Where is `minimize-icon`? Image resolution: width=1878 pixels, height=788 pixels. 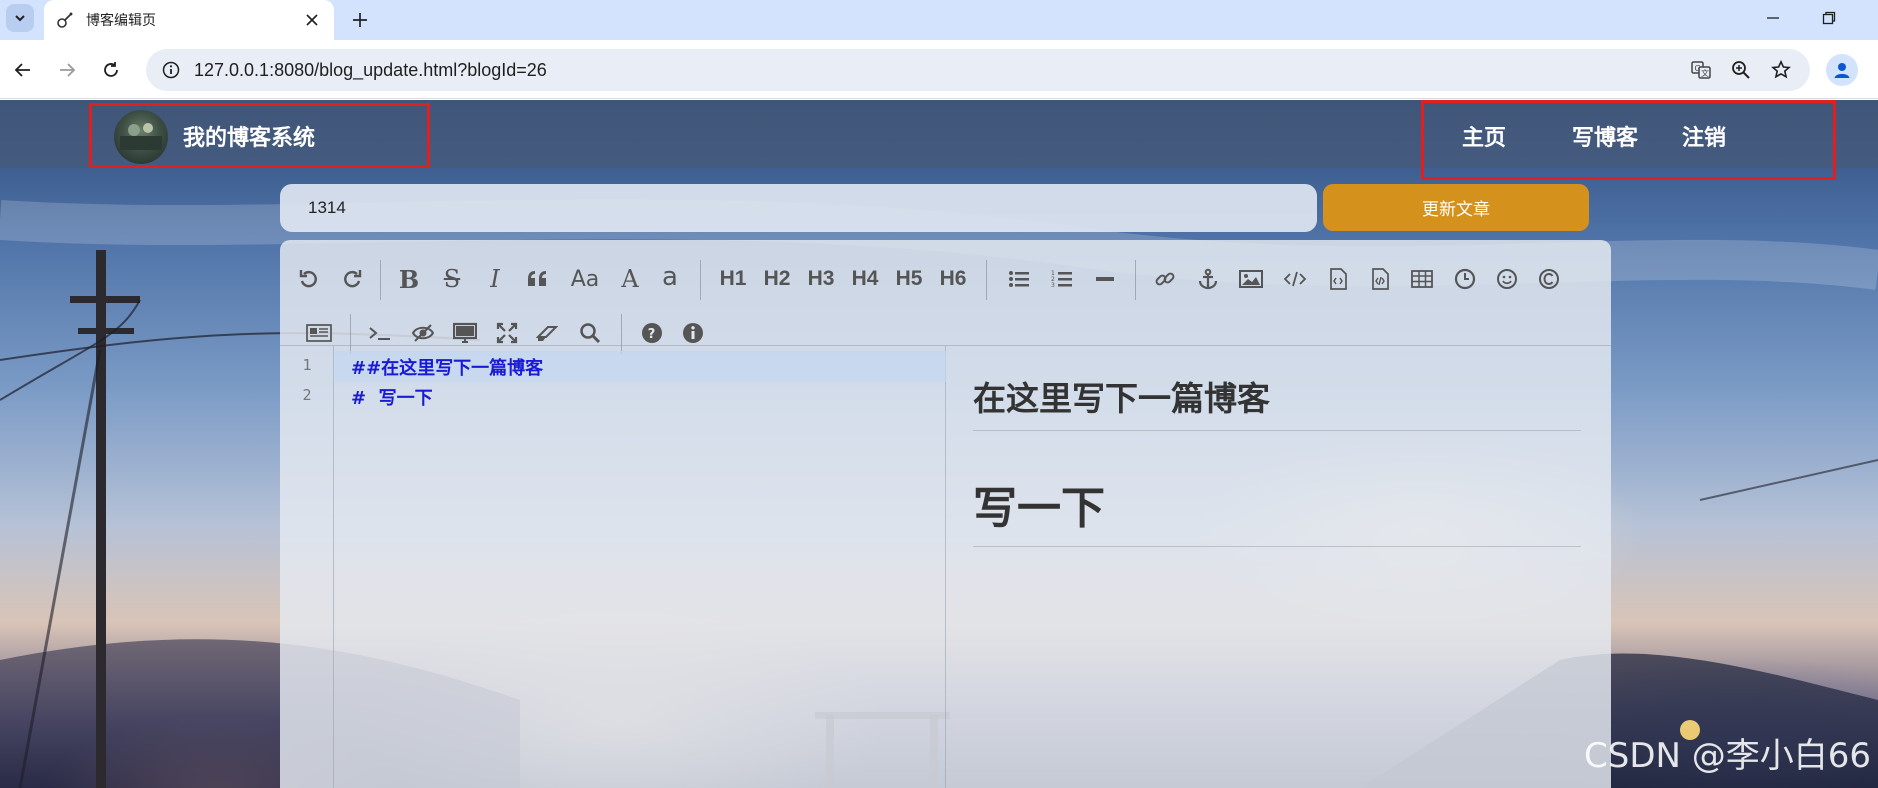
minimize-icon is located at coordinates (1773, 18).